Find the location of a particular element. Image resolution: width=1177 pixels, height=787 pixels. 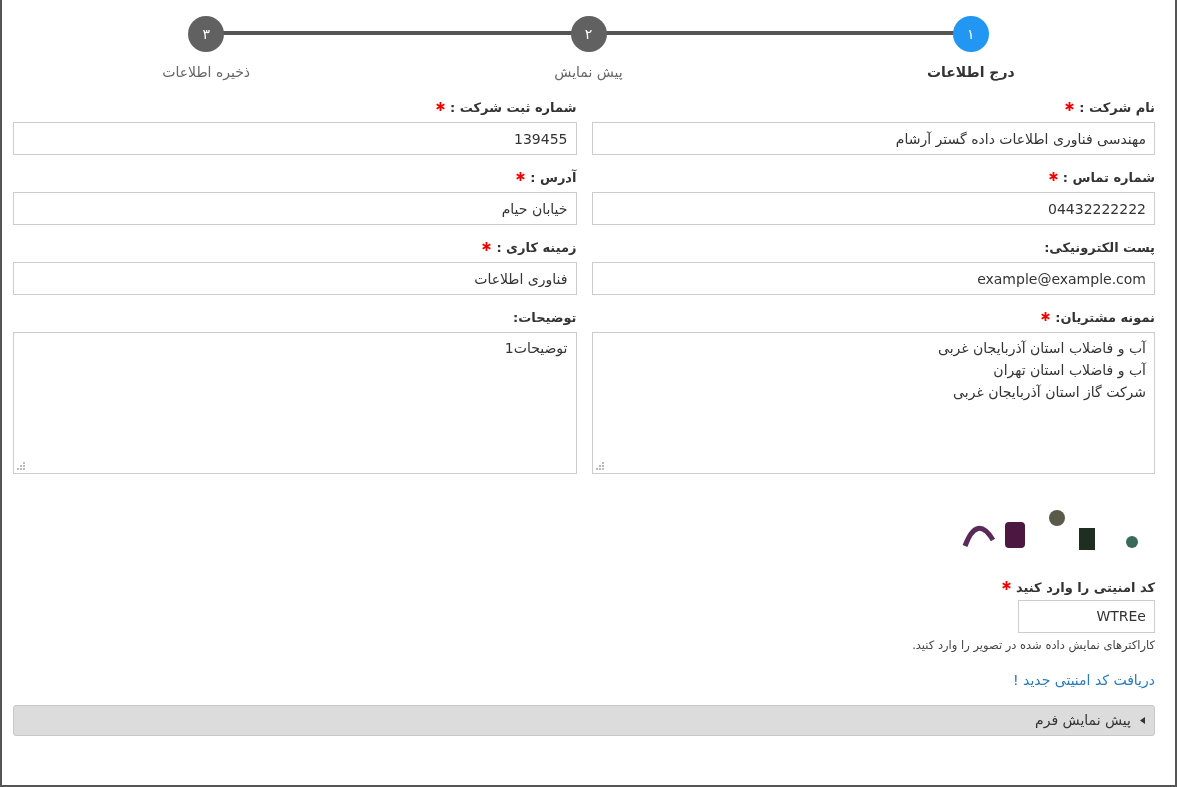

text-area: آب و فاضلاب استان آذربایجان غربی آب و فاضلاب استان تهران شرکت گاز استان آذربایجان غربی is located at coordinates (873, 403).